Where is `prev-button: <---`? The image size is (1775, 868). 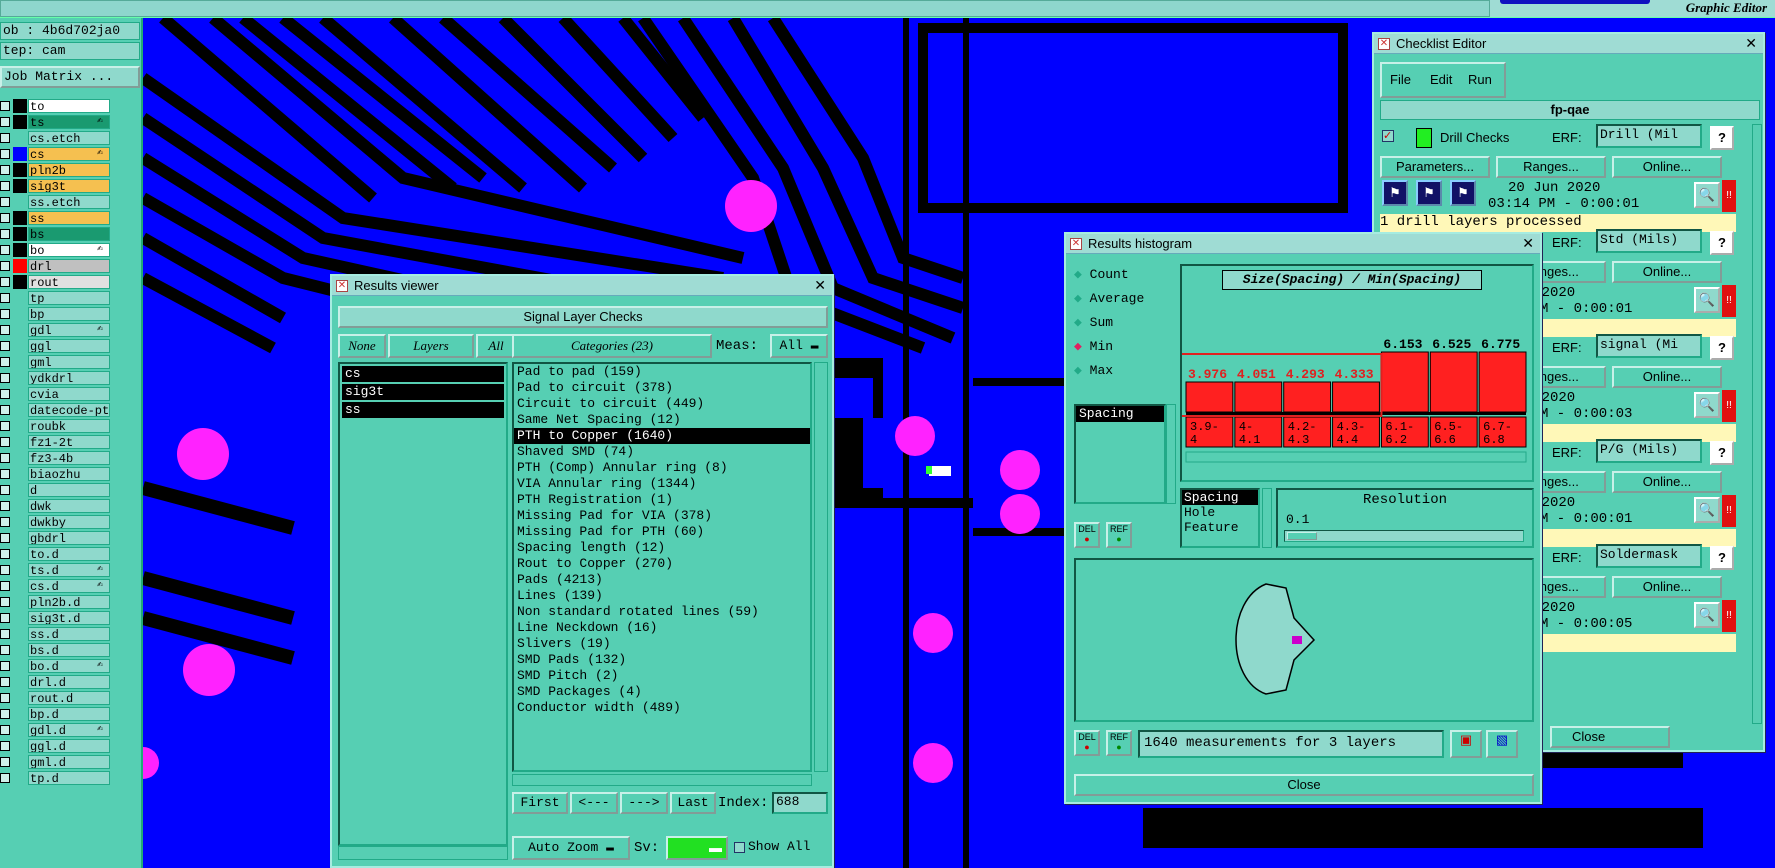 prev-button: <--- is located at coordinates (594, 803).